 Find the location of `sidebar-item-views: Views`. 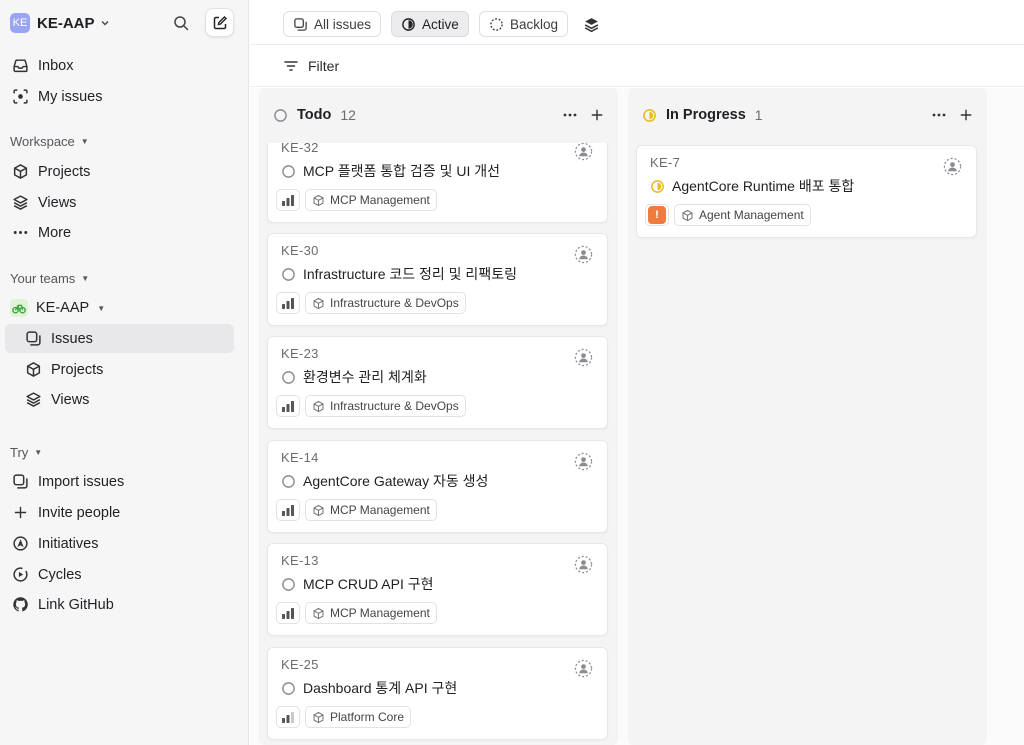

sidebar-item-views: Views is located at coordinates (119, 202).